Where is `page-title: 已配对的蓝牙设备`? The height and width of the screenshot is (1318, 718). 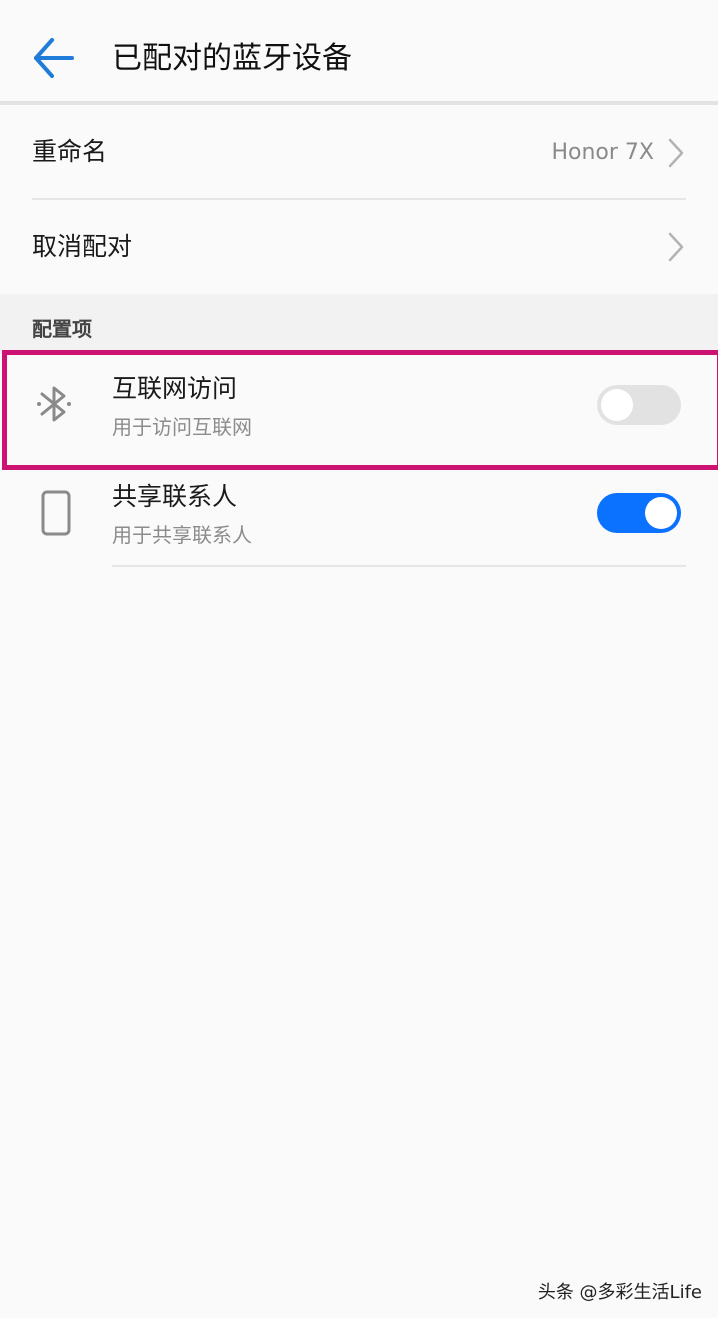
page-title: 已配对的蓝牙设备 is located at coordinates (232, 58).